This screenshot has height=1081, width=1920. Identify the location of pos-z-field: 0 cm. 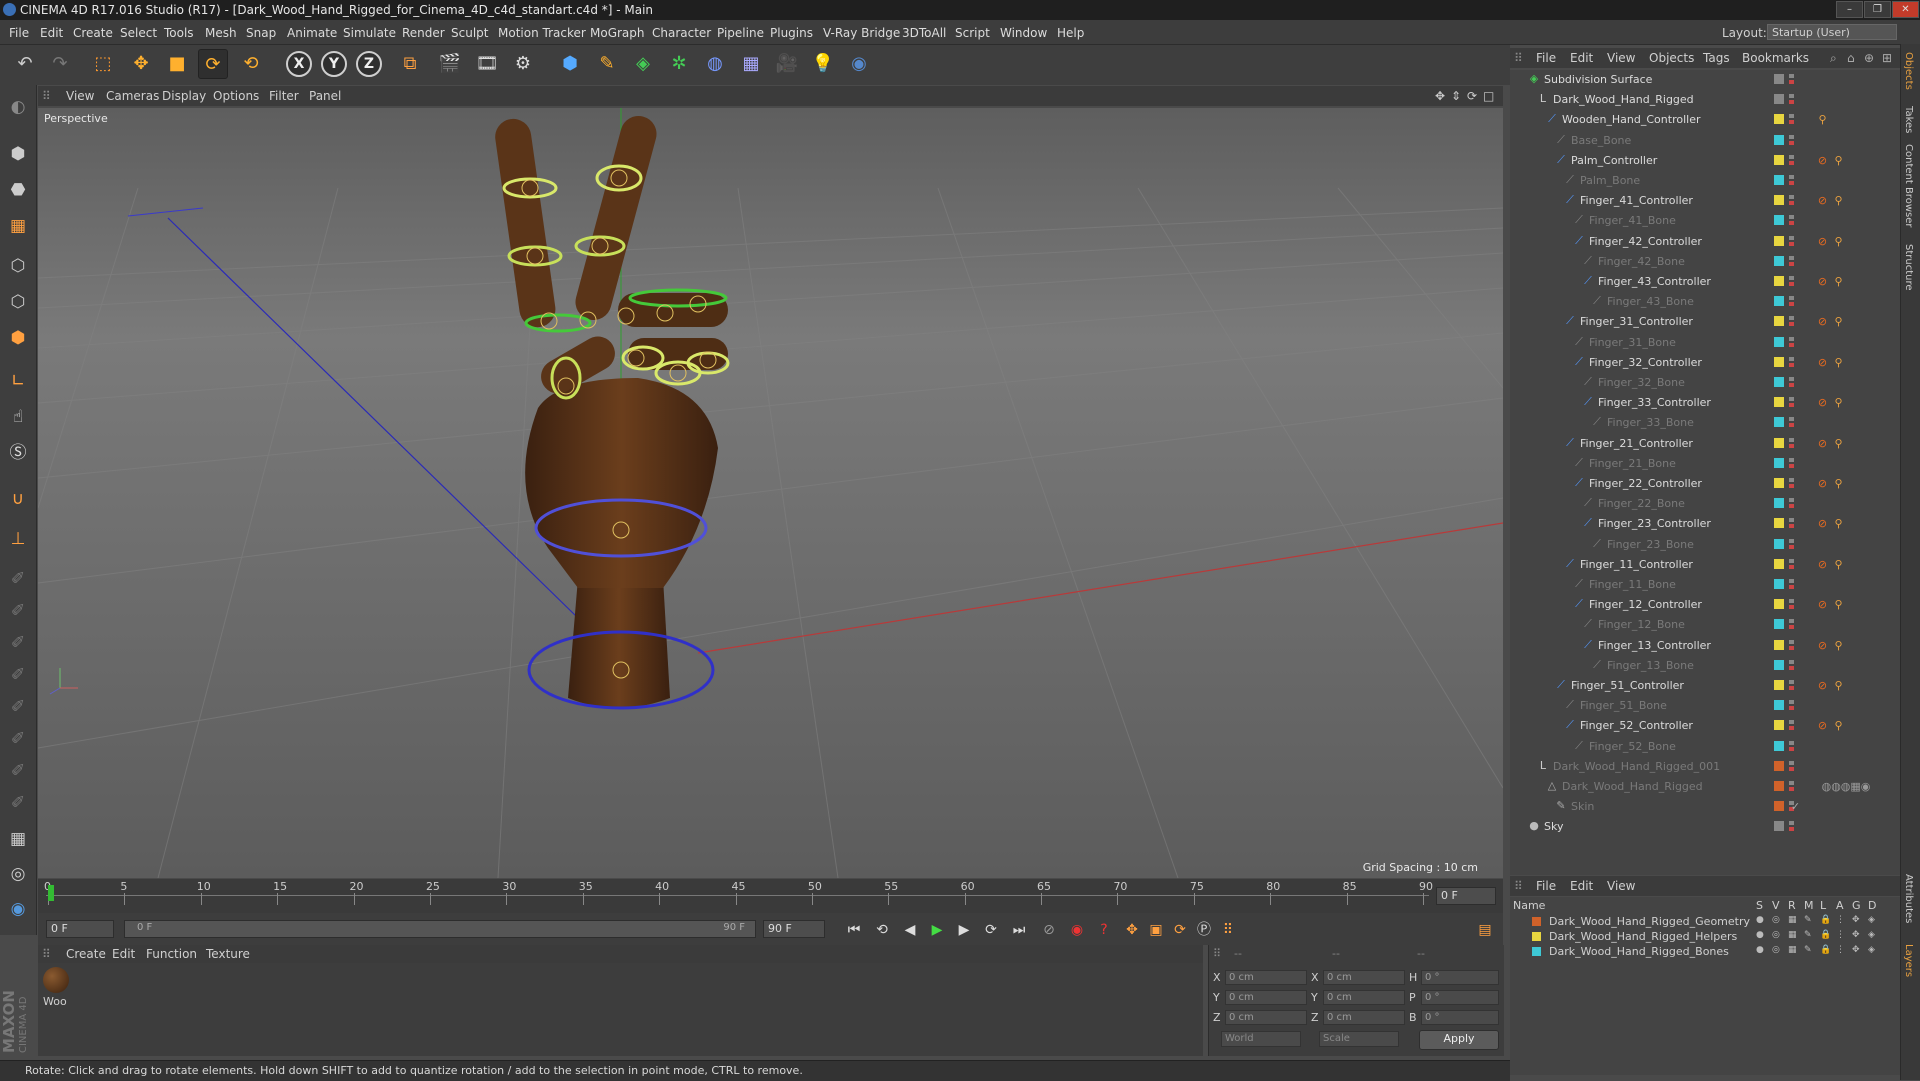
(1266, 1017).